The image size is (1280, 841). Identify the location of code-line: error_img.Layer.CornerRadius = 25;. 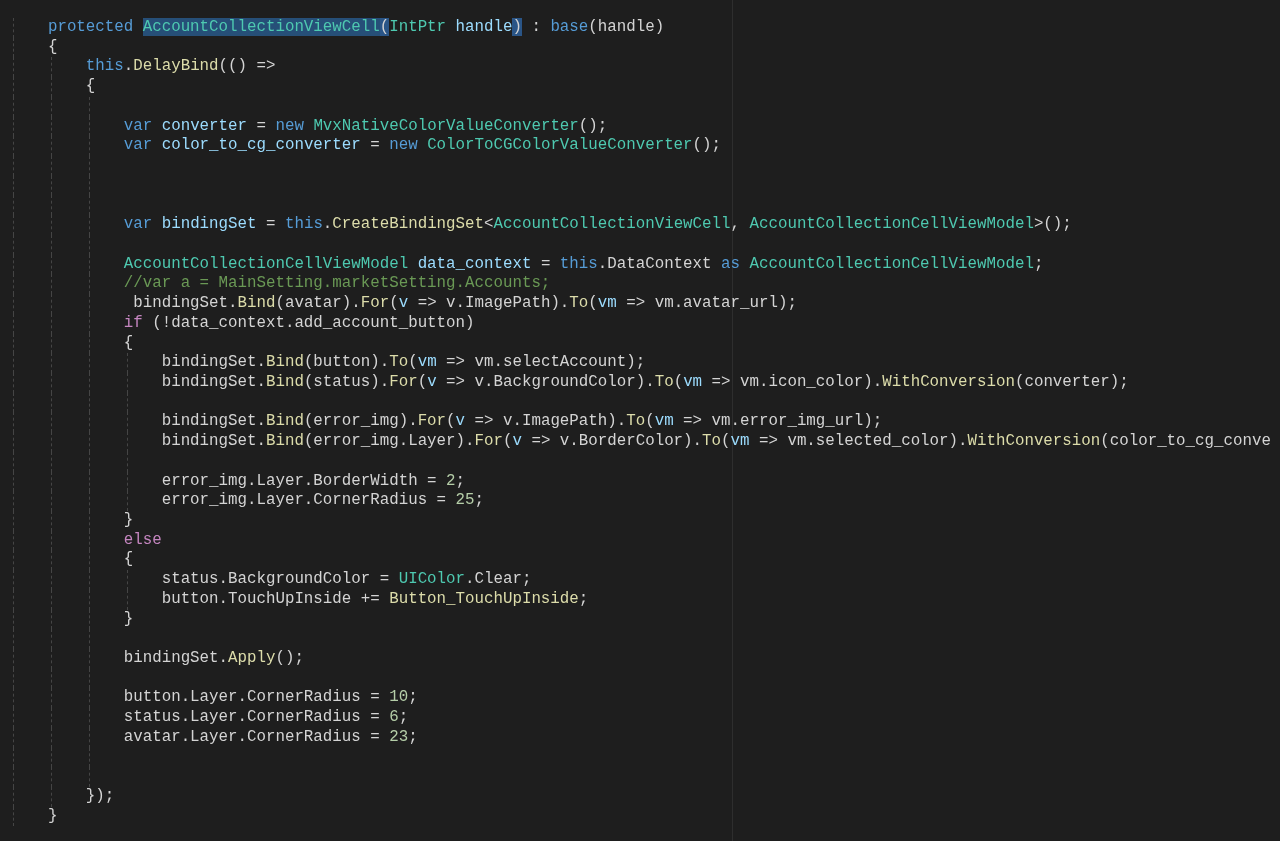
(322, 500).